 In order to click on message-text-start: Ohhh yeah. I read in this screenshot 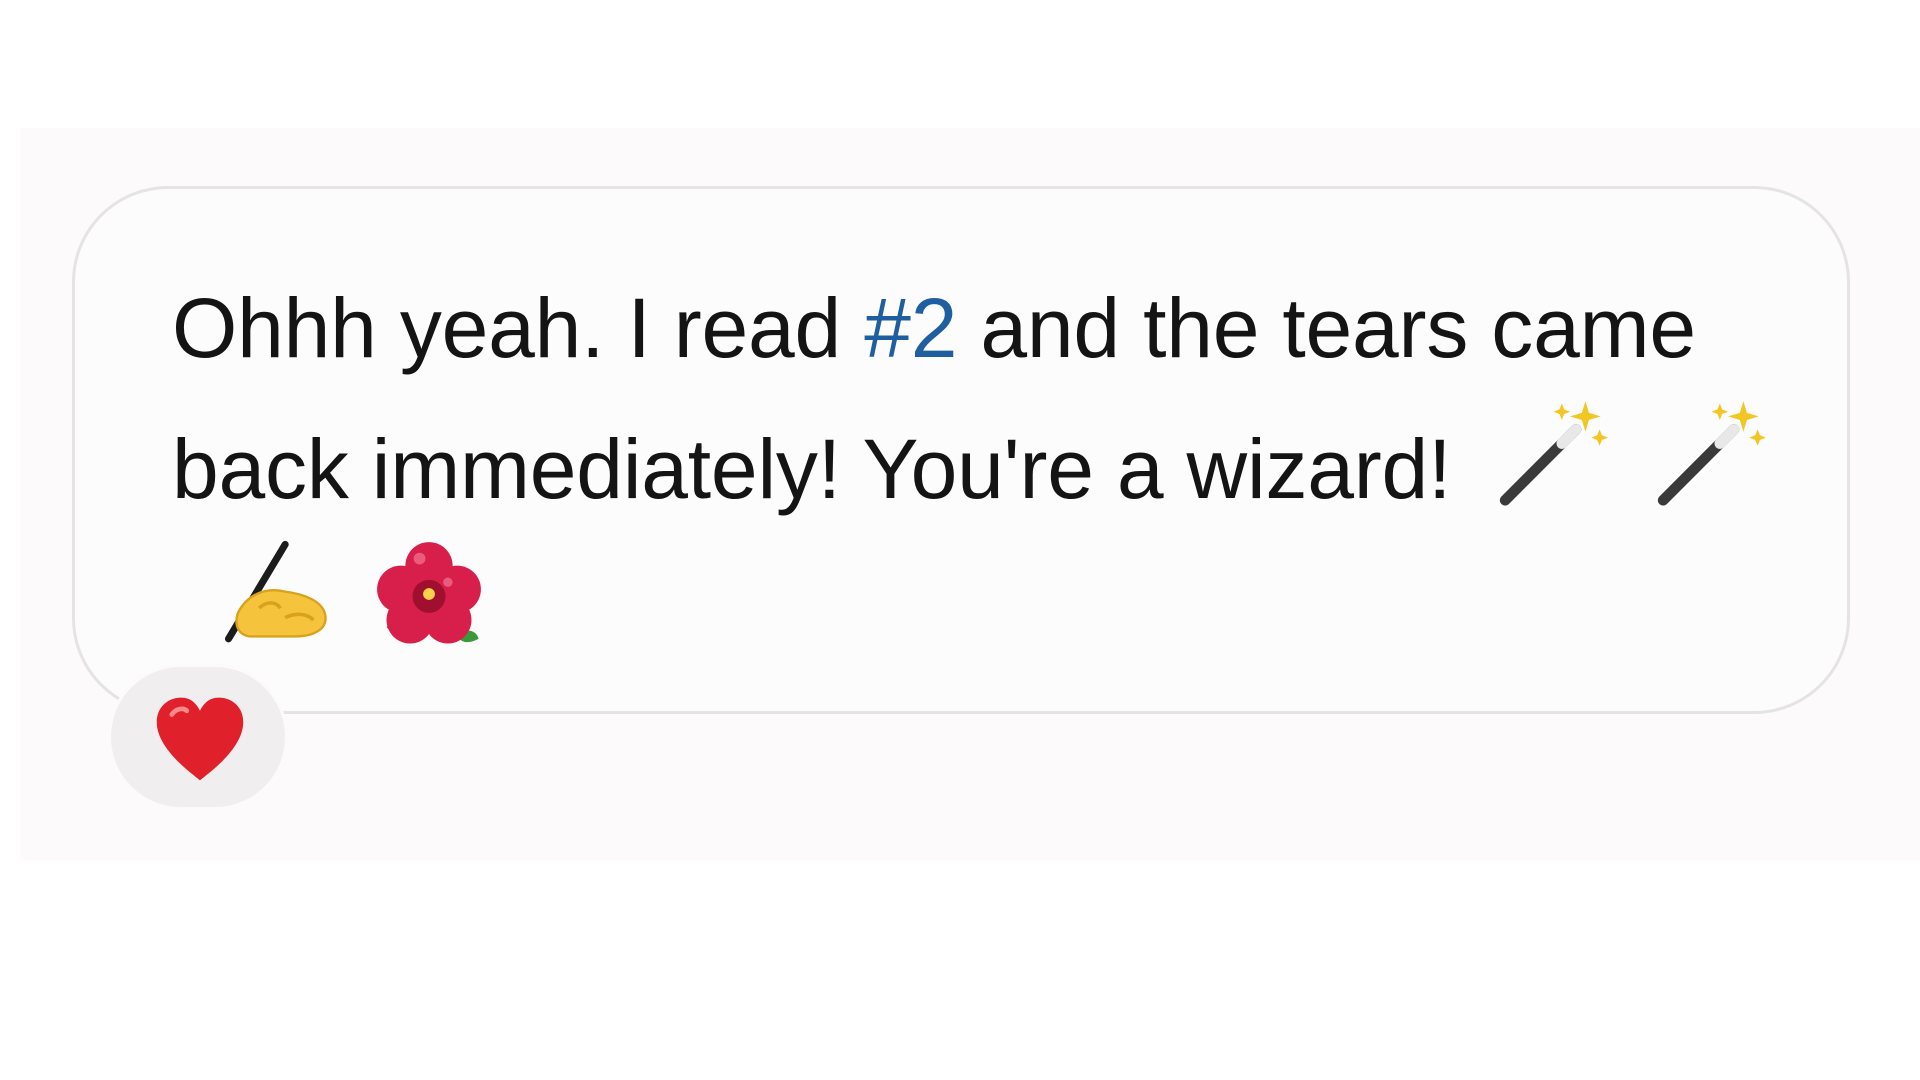, I will do `click(518, 328)`.